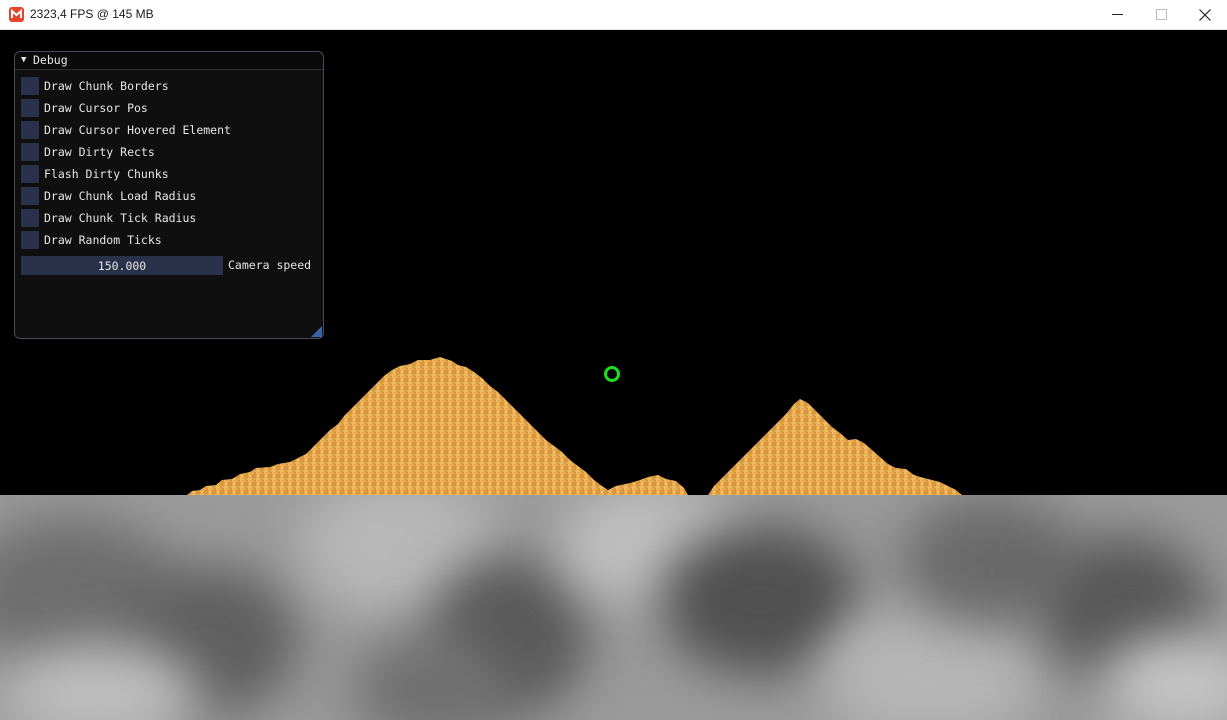 This screenshot has height=720, width=1227. I want to click on option-draw-dirty-rects: Draw Dirty Rects, so click(88, 151).